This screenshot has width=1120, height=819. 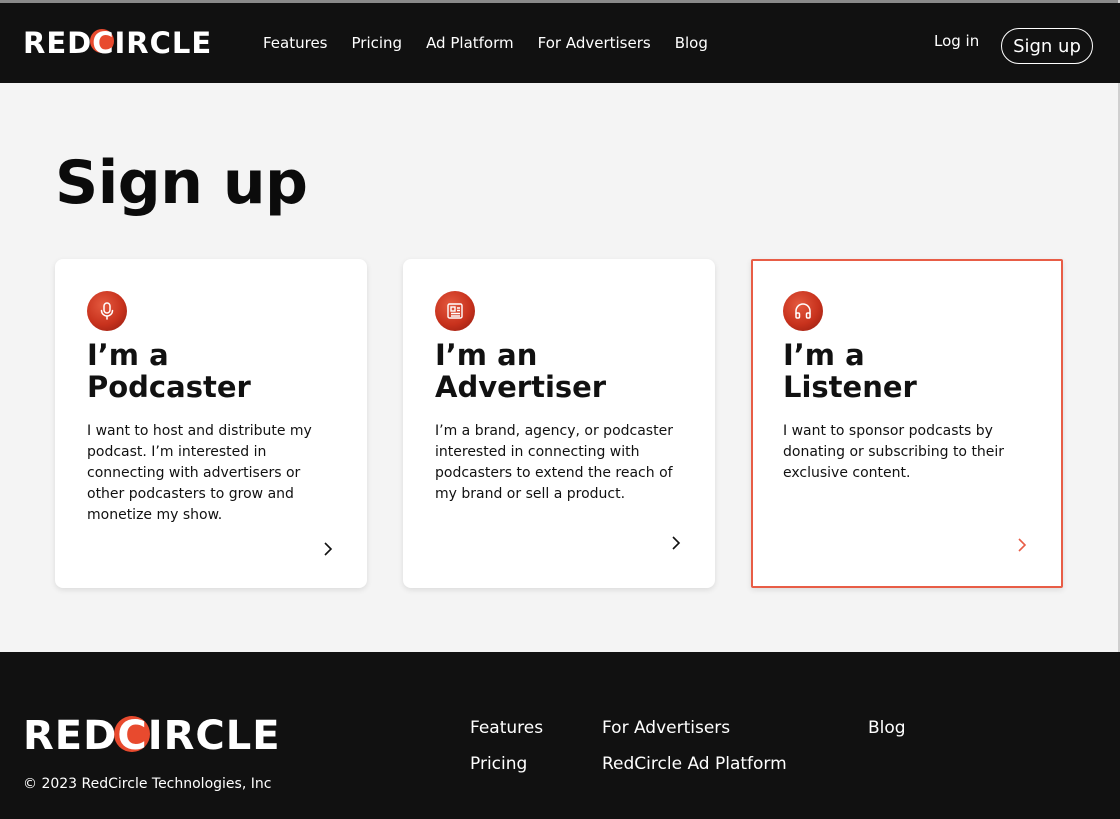 I want to click on signup-button: Sign up, so click(x=1047, y=46).